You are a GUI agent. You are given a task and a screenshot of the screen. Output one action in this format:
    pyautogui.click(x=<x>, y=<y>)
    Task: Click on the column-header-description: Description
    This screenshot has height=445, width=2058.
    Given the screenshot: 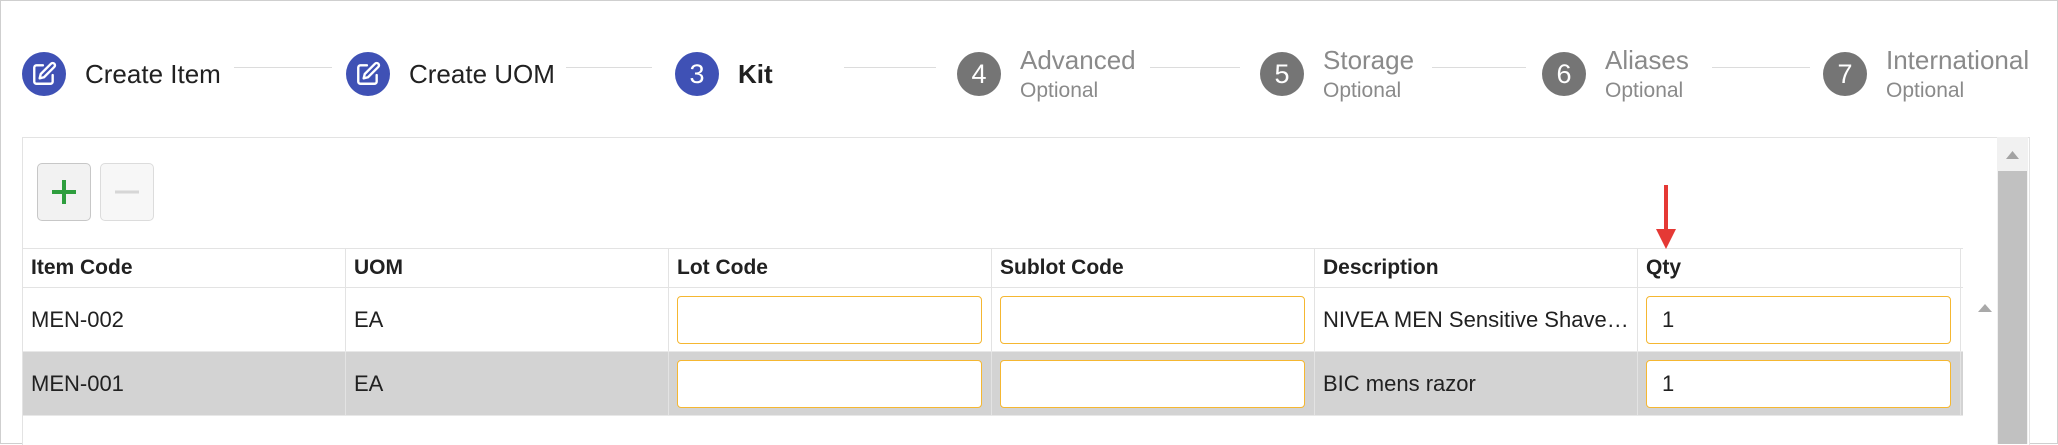 What is the action you would take?
    pyautogui.click(x=1476, y=268)
    